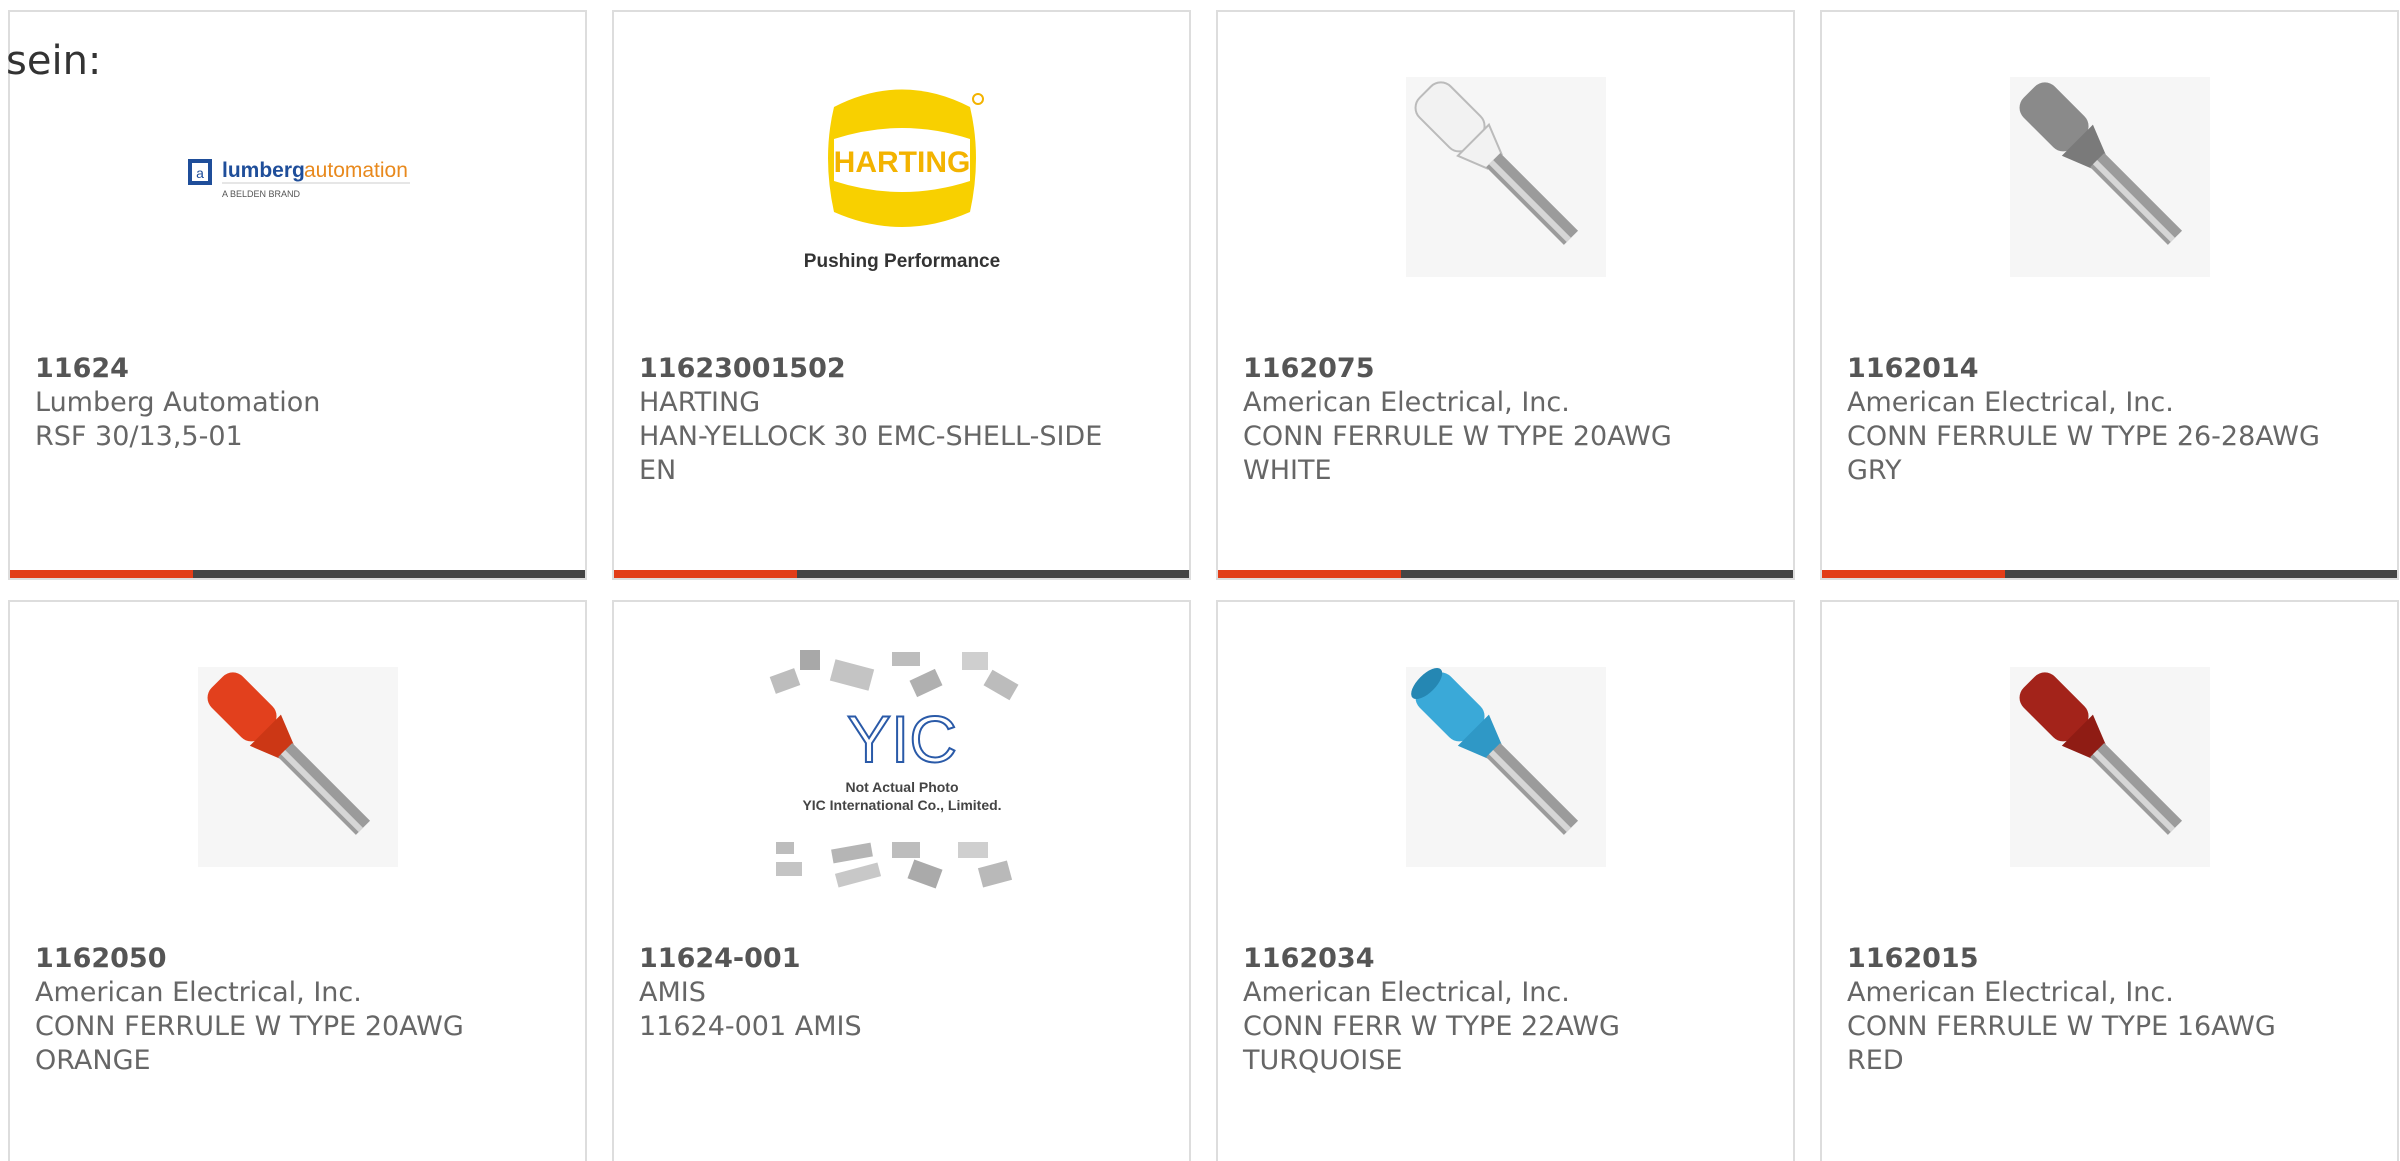 The height and width of the screenshot is (1161, 2400). What do you see at coordinates (879, 369) in the screenshot?
I see `part-number: 11623001502` at bounding box center [879, 369].